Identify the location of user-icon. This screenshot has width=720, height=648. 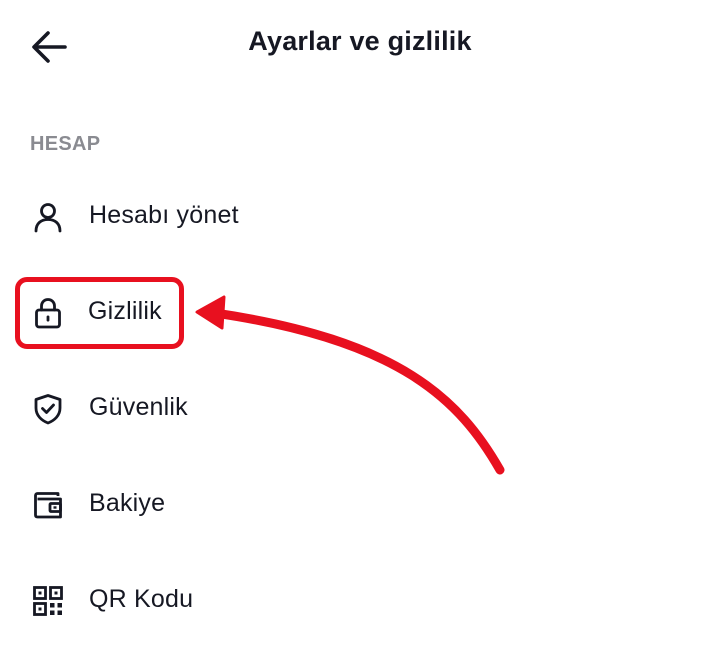
(48, 217).